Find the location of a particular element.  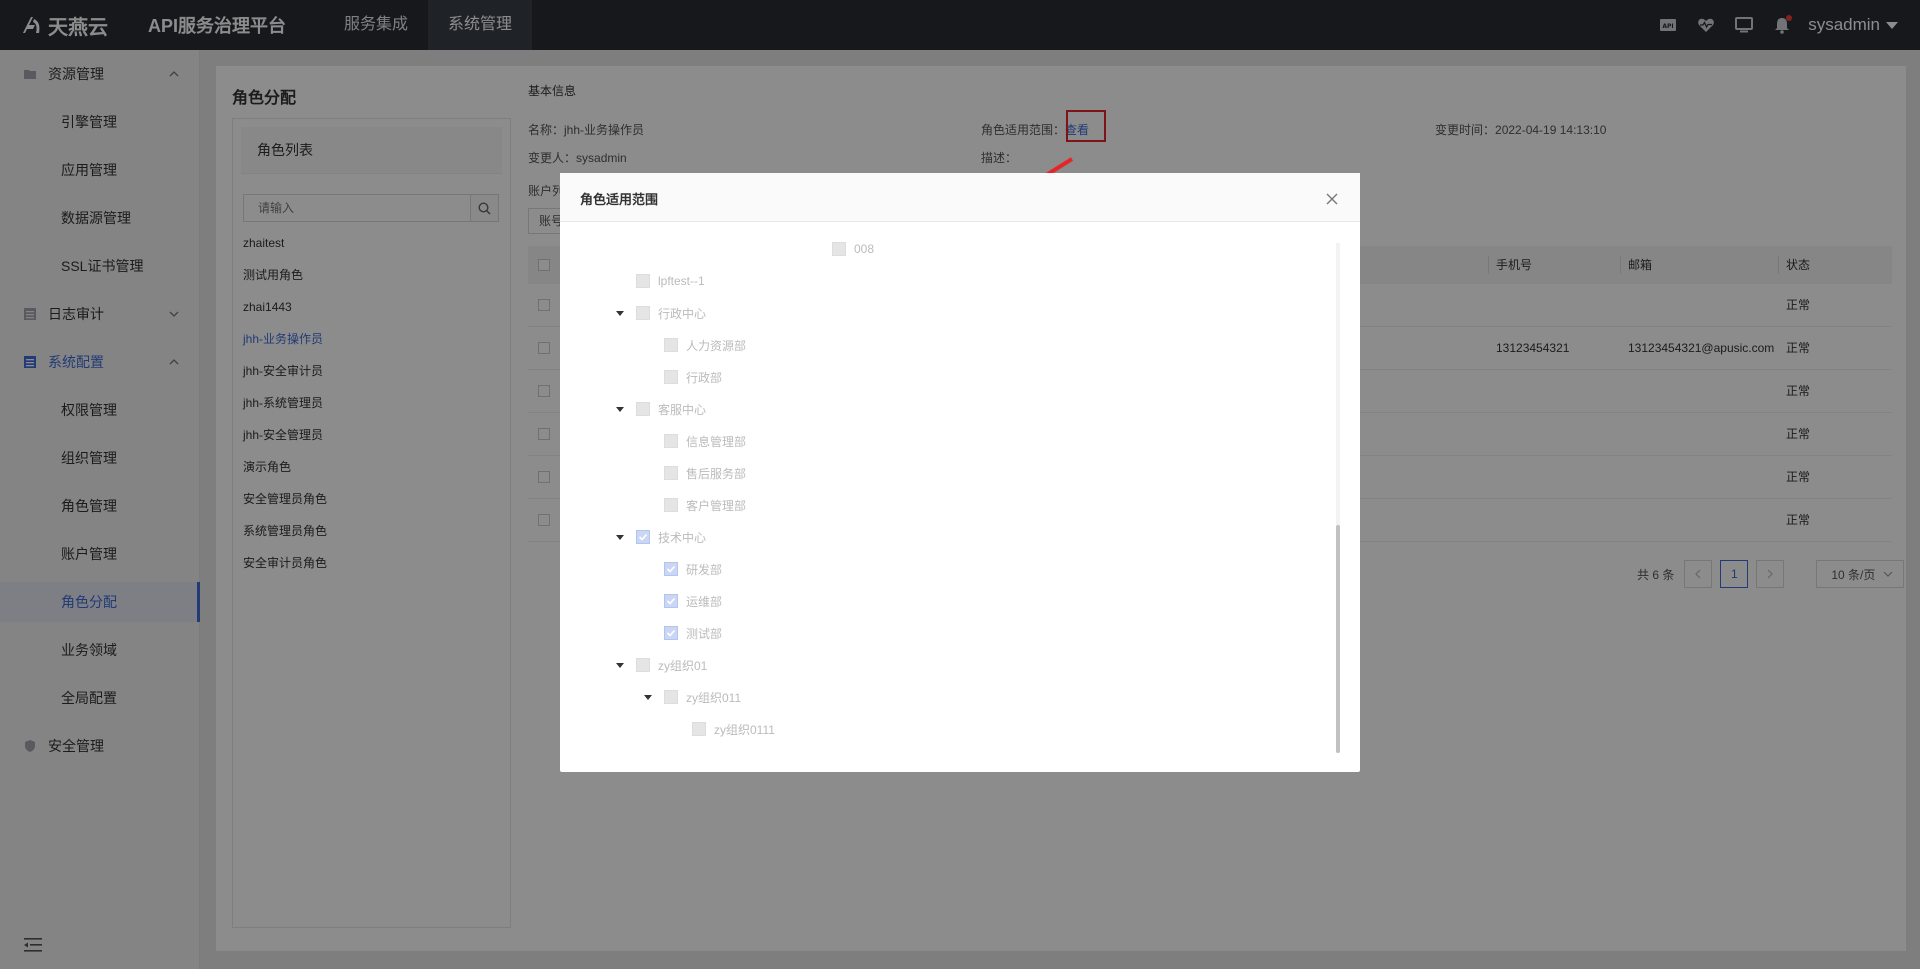

tree-node-label: 售后服务部 is located at coordinates (716, 473).